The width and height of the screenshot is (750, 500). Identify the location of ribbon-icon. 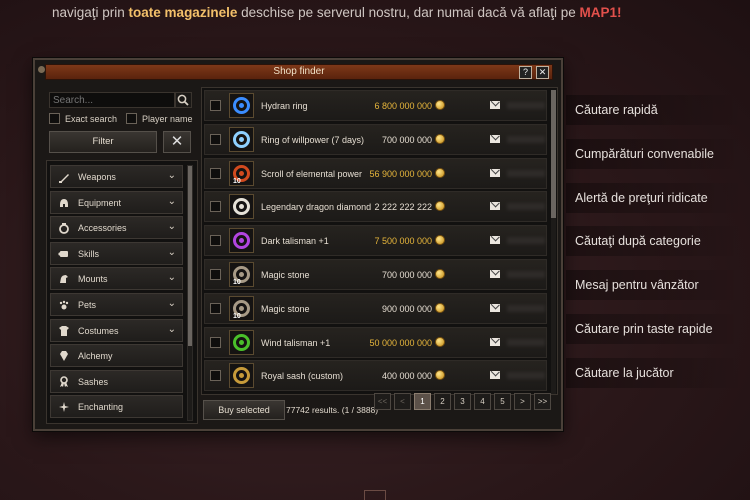
(64, 381).